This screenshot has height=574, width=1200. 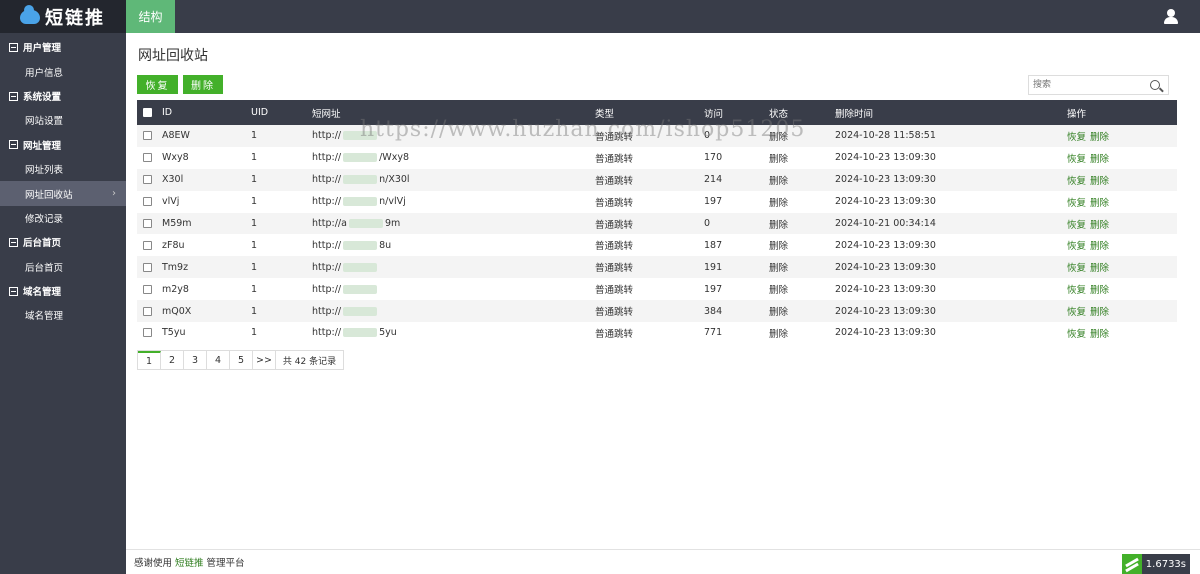 I want to click on sidebar-item-user-info: 用户信息, so click(x=63, y=72).